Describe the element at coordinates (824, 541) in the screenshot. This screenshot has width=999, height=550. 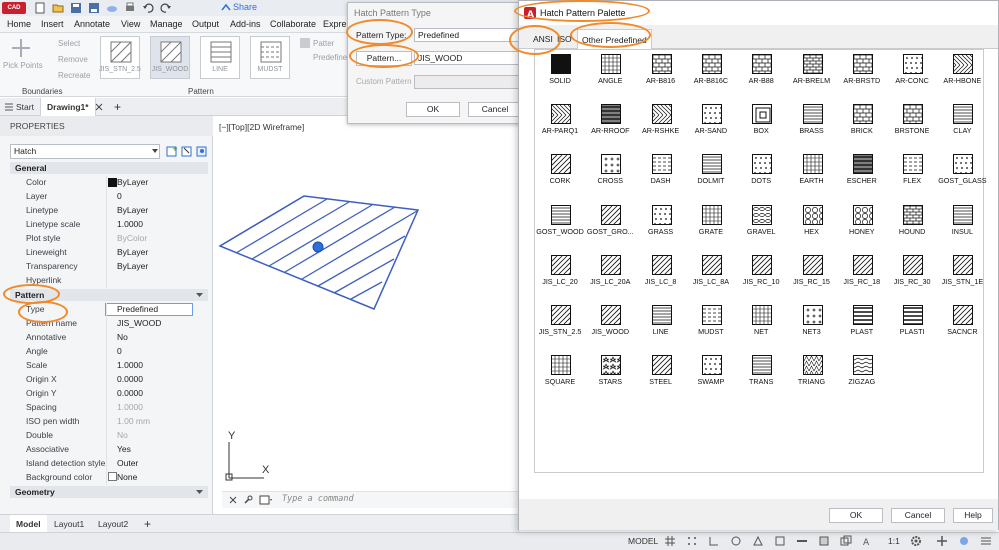
I see `transparency-icon` at that location.